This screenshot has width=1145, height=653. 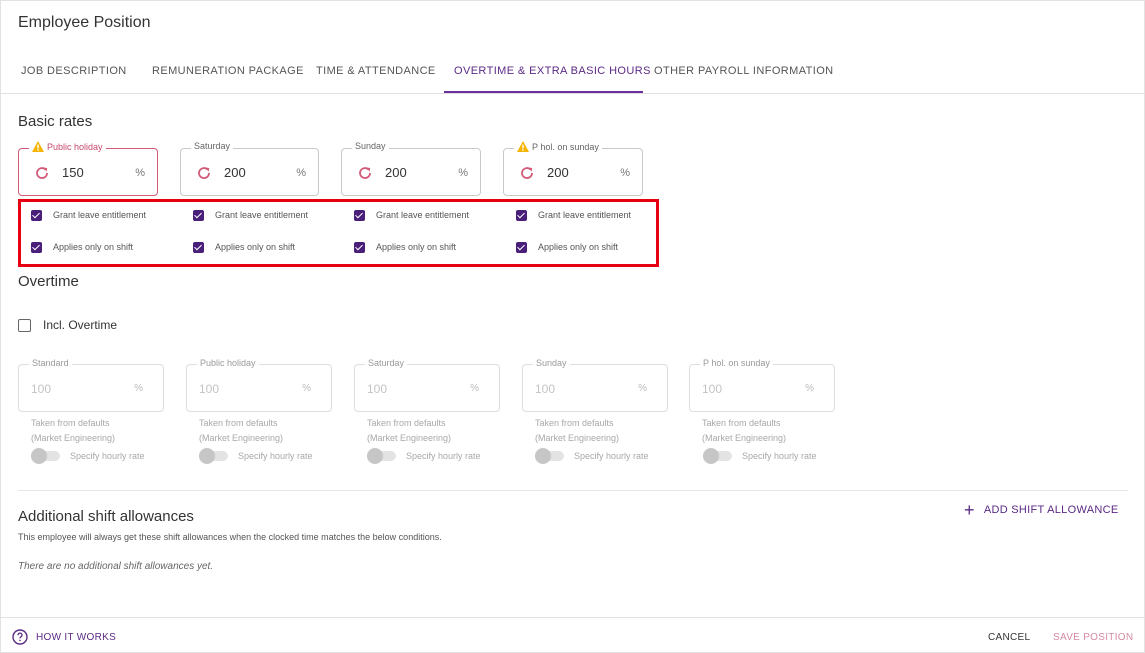 What do you see at coordinates (73, 430) in the screenshot?
I see `overtime-standard-helper: Taken from defaults (Market Engineering)` at bounding box center [73, 430].